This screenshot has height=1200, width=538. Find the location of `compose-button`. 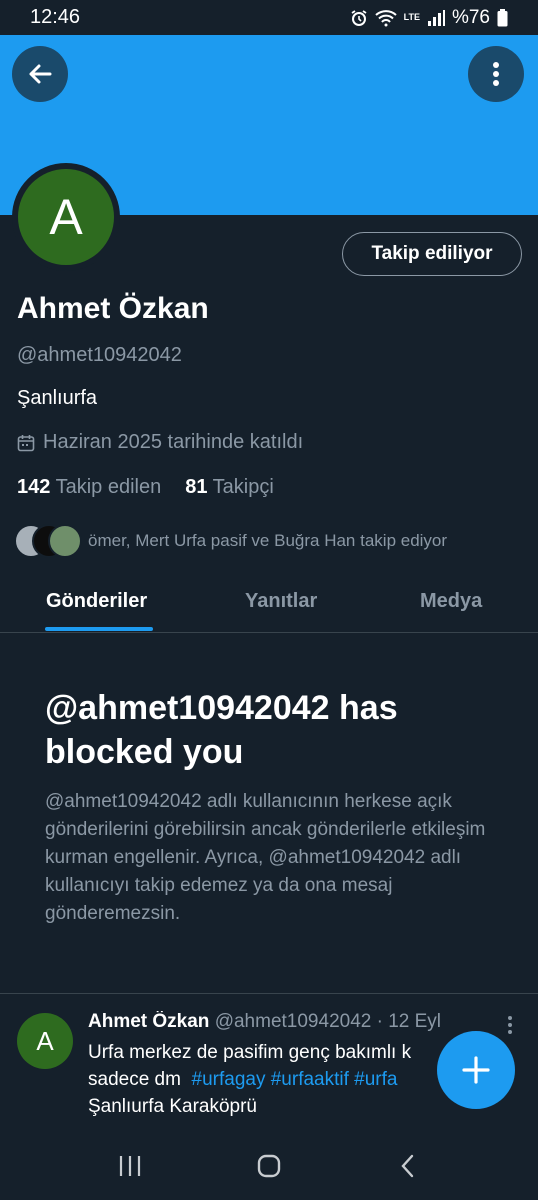

compose-button is located at coordinates (476, 1070).